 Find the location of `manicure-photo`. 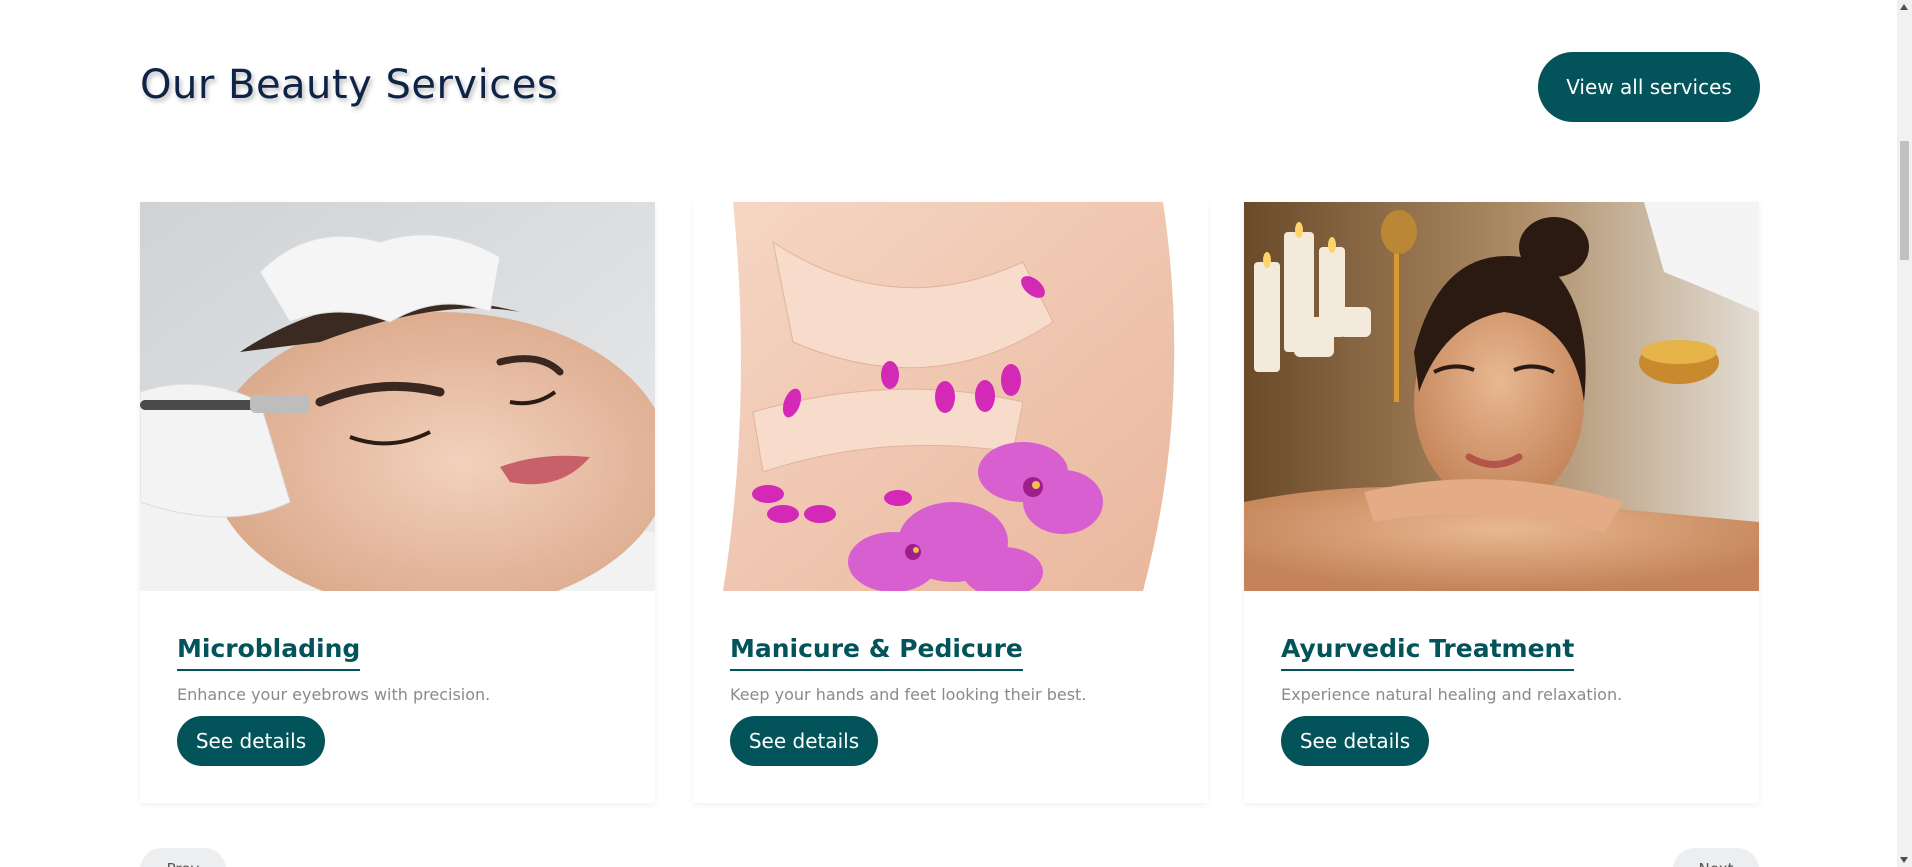

manicure-photo is located at coordinates (950, 396).